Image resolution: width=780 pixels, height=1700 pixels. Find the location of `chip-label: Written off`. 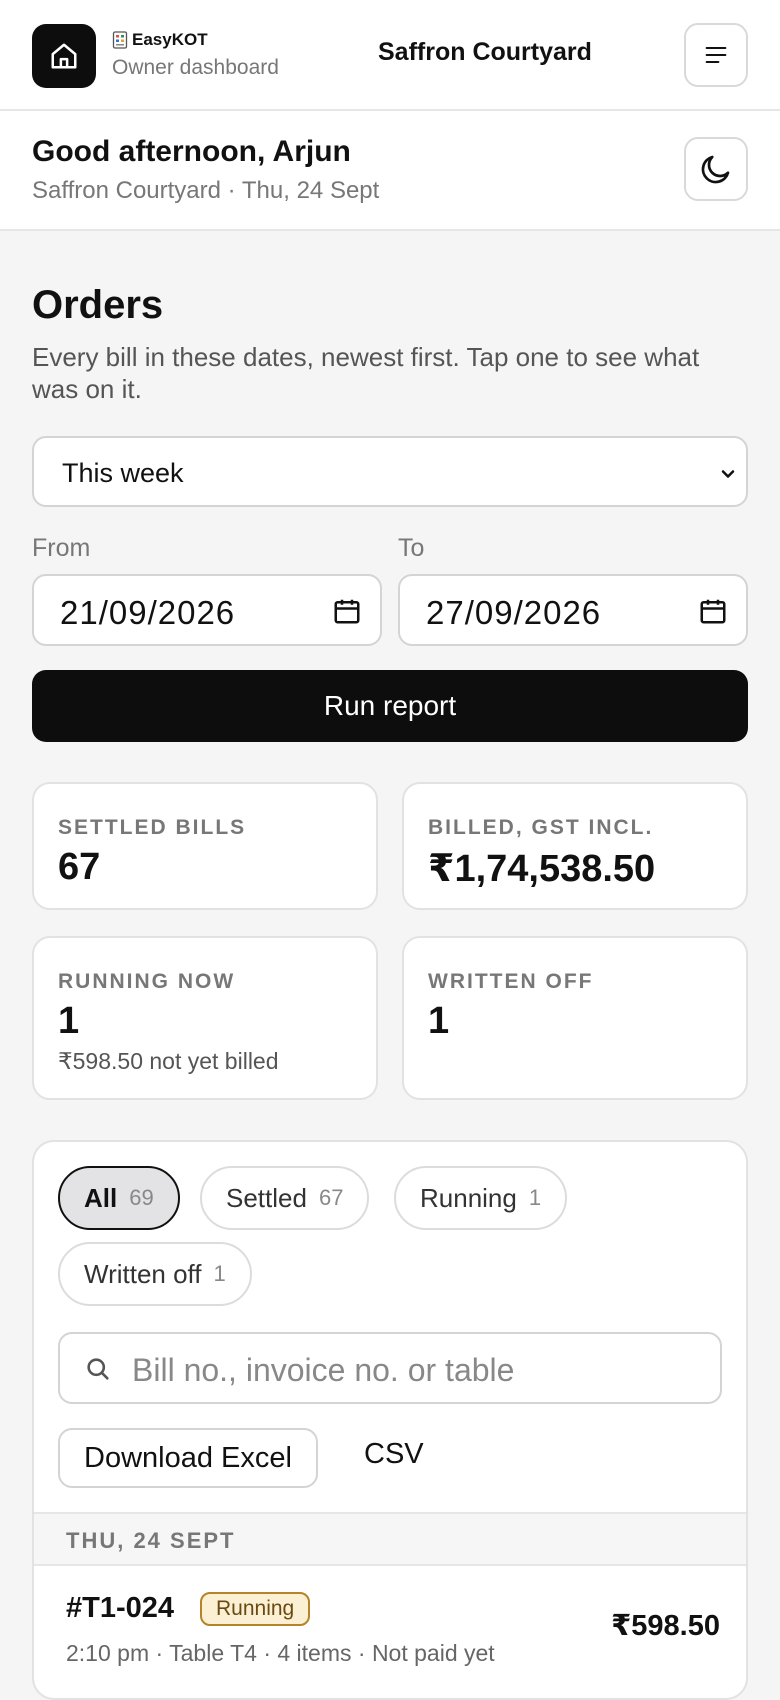

chip-label: Written off is located at coordinates (143, 1273).